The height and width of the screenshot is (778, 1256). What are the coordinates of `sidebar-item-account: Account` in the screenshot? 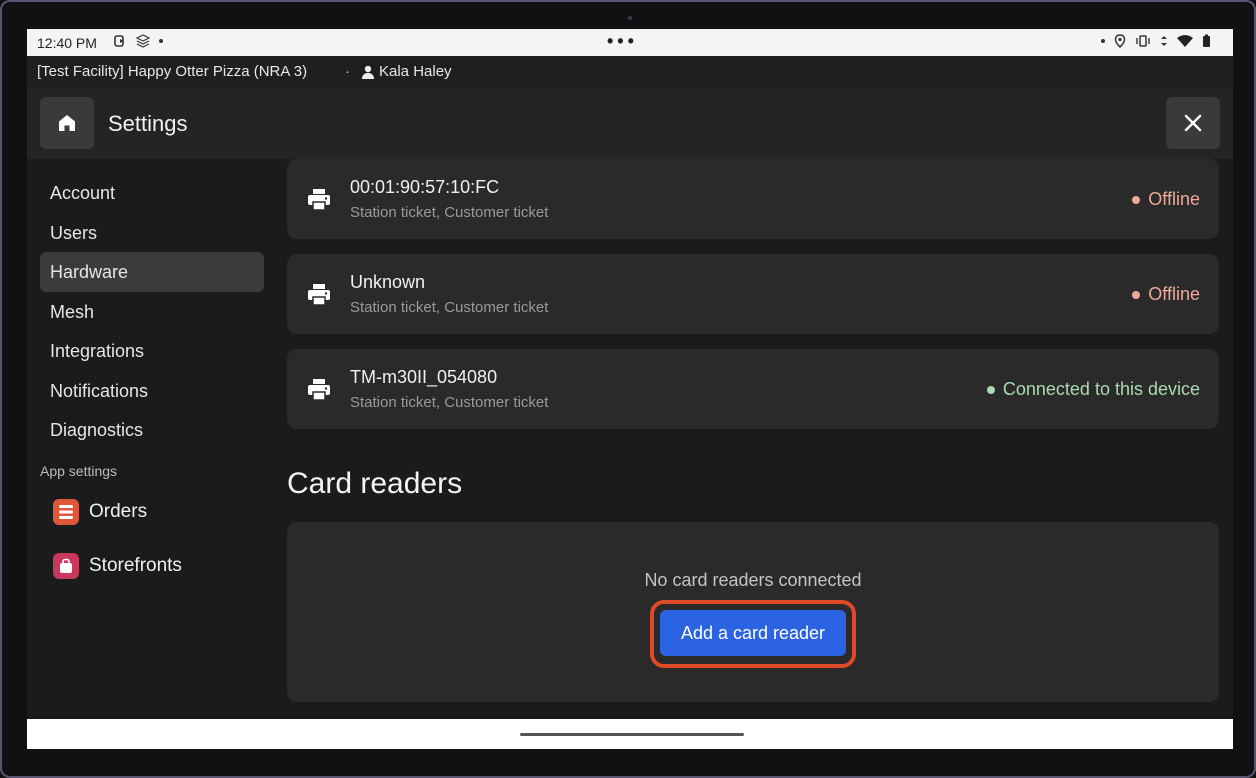 It's located at (152, 193).